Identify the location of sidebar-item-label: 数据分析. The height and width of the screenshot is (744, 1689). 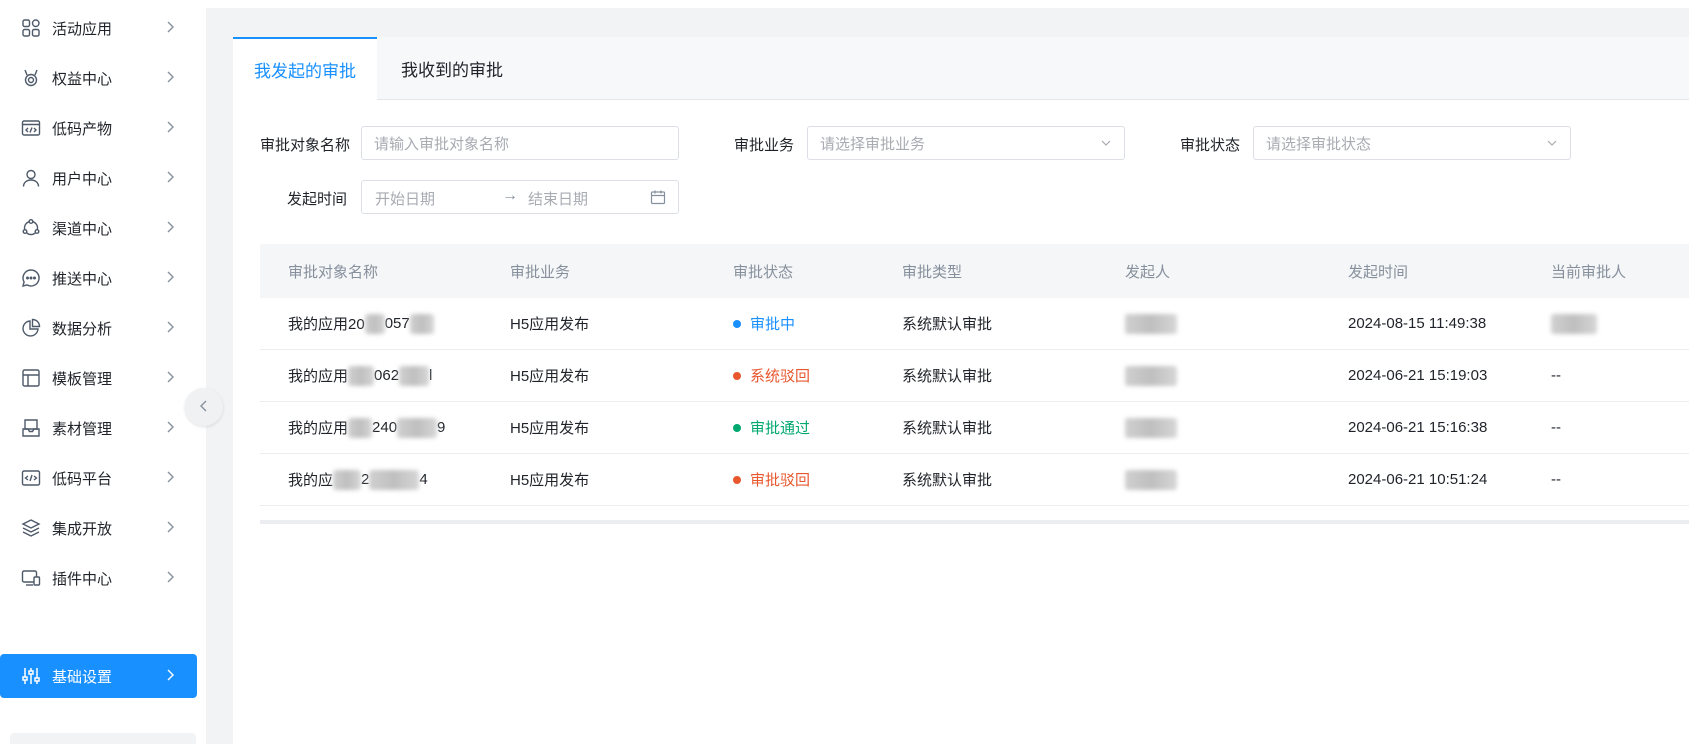
(82, 329).